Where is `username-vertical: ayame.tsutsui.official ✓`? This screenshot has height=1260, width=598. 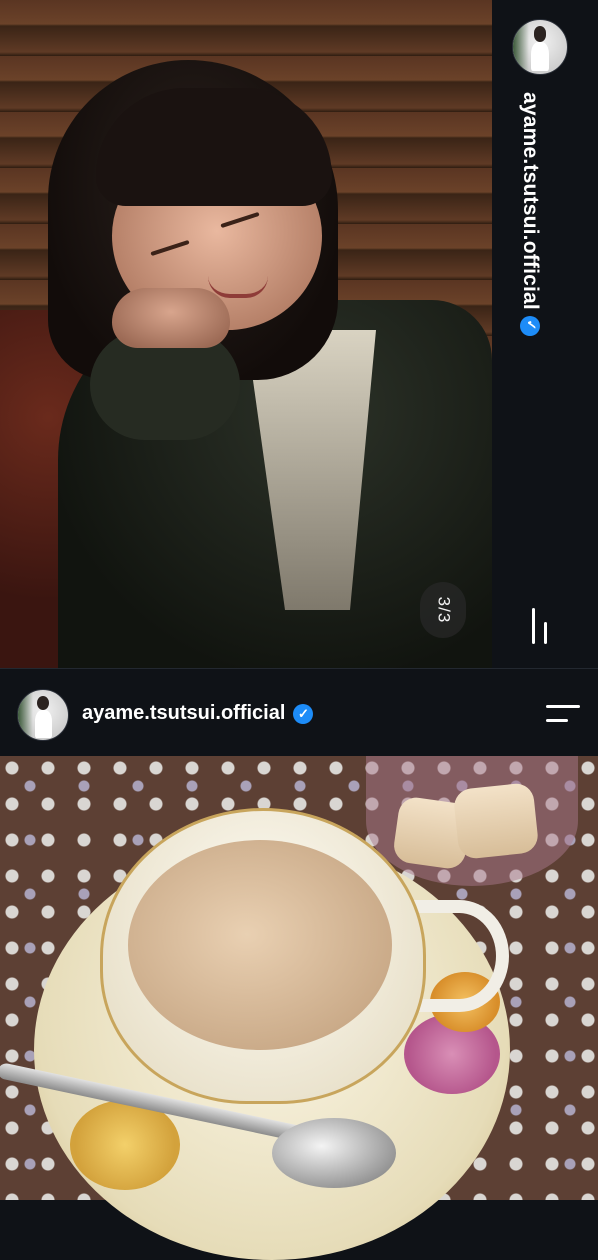 username-vertical: ayame.tsutsui.official ✓ is located at coordinates (530, 214).